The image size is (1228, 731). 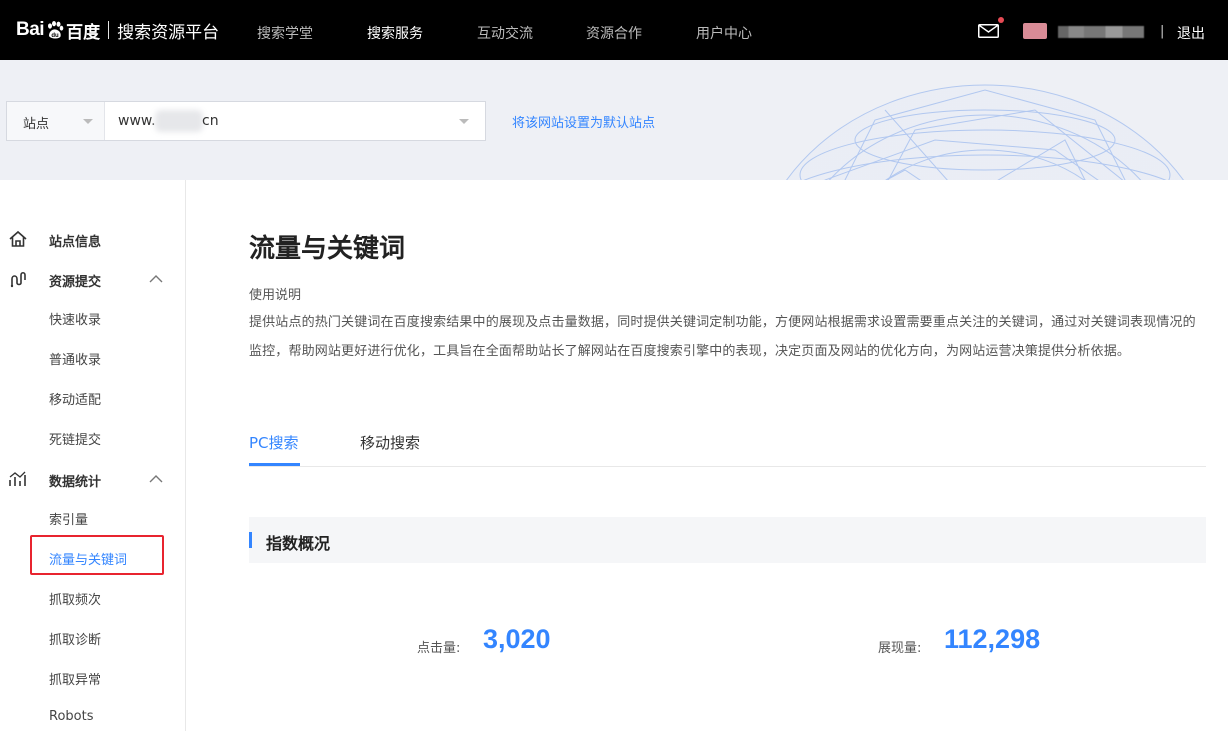 What do you see at coordinates (75, 438) in the screenshot?
I see `sidebar-item-dead-link: 死链提交` at bounding box center [75, 438].